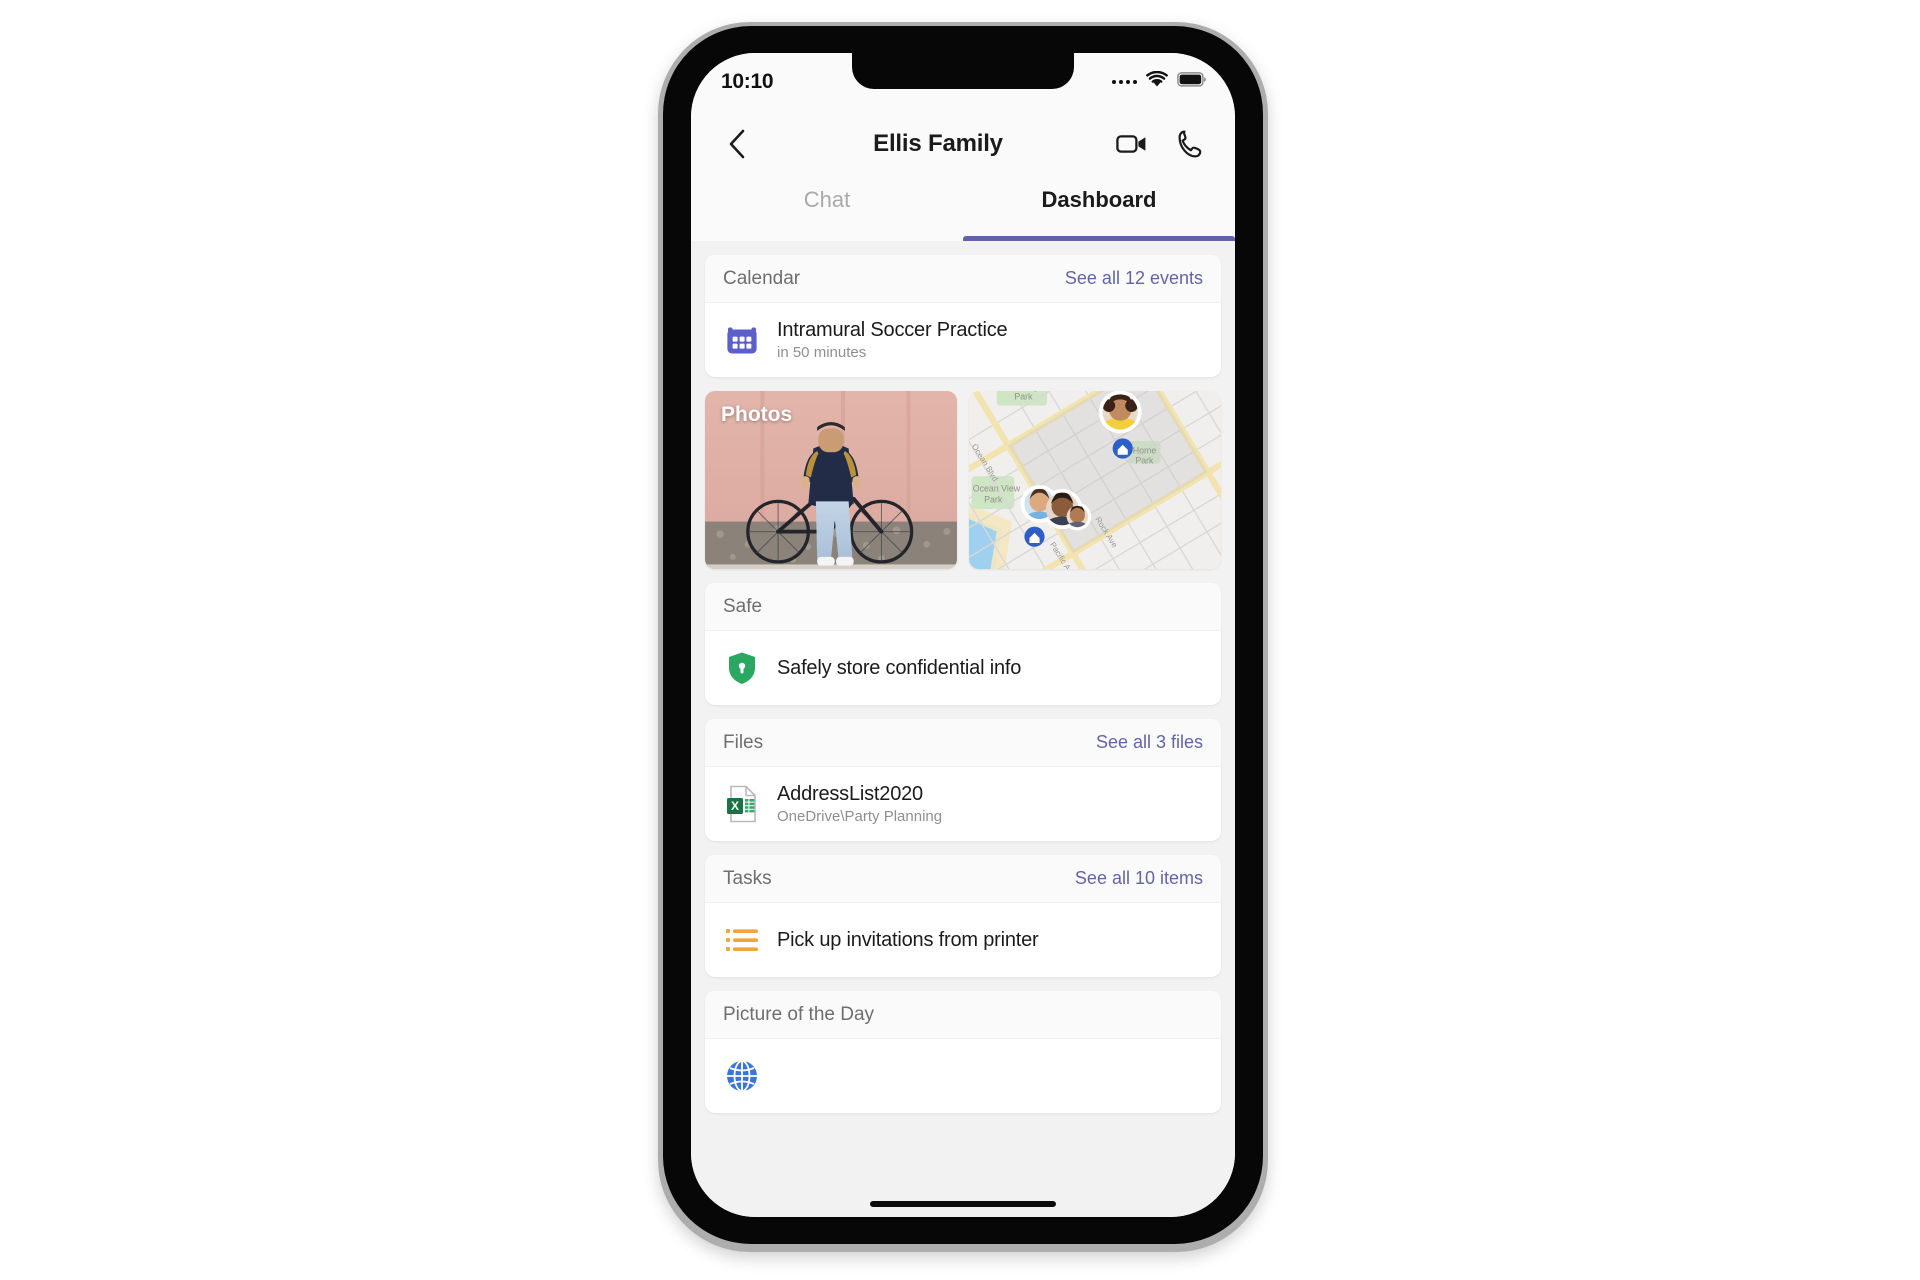 The image size is (1920, 1280). I want to click on safe-item-text: Safely store confidential info, so click(899, 668).